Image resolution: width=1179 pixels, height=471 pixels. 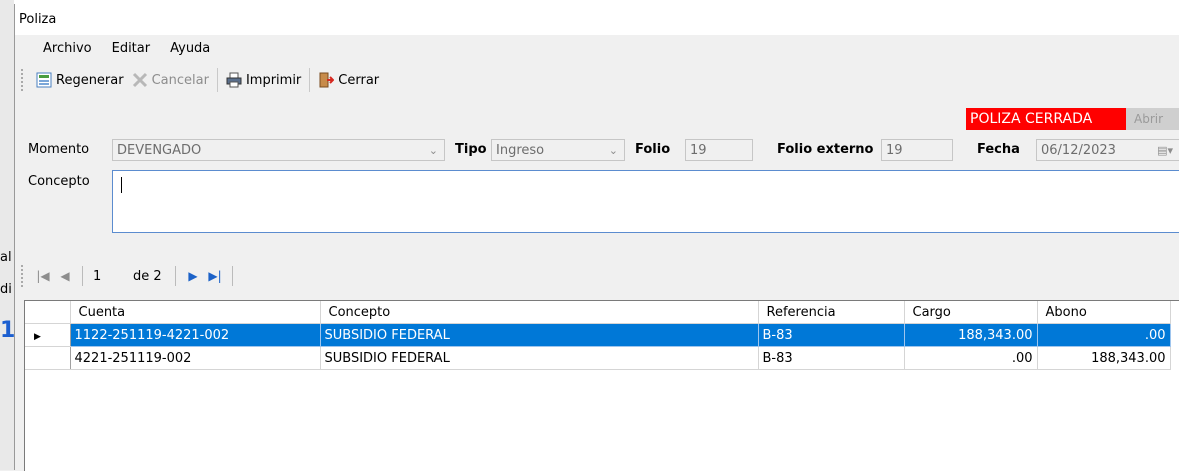 What do you see at coordinates (37, 336) in the screenshot?
I see `current-row-arrow-icon: ▶` at bounding box center [37, 336].